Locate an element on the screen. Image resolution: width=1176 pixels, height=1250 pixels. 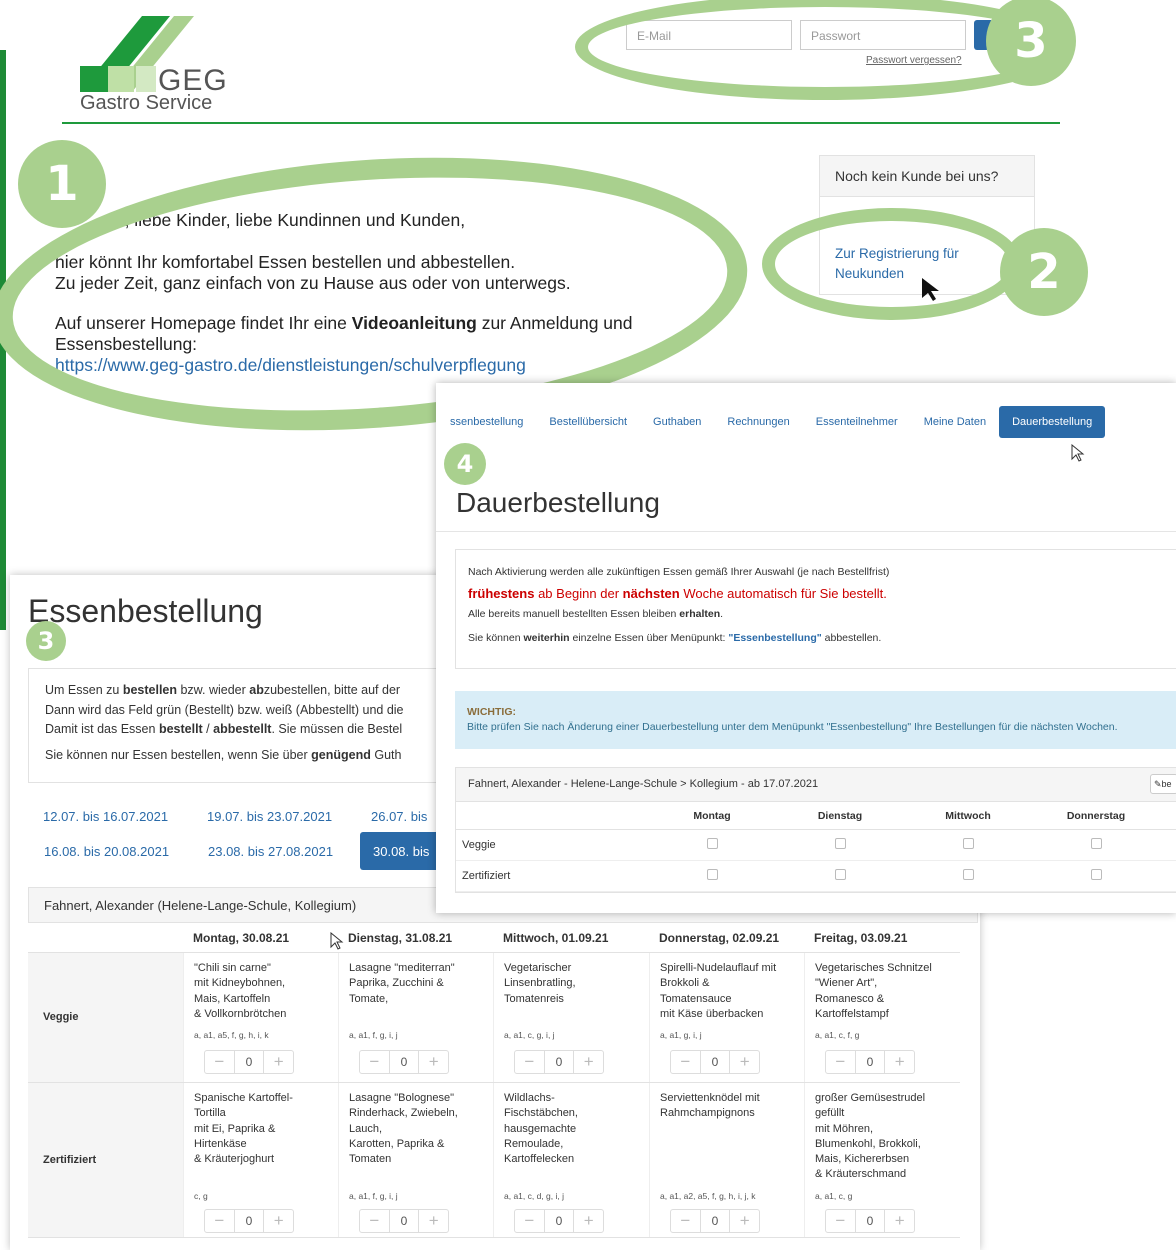
edit-icon: ✎ is located at coordinates (1158, 784).